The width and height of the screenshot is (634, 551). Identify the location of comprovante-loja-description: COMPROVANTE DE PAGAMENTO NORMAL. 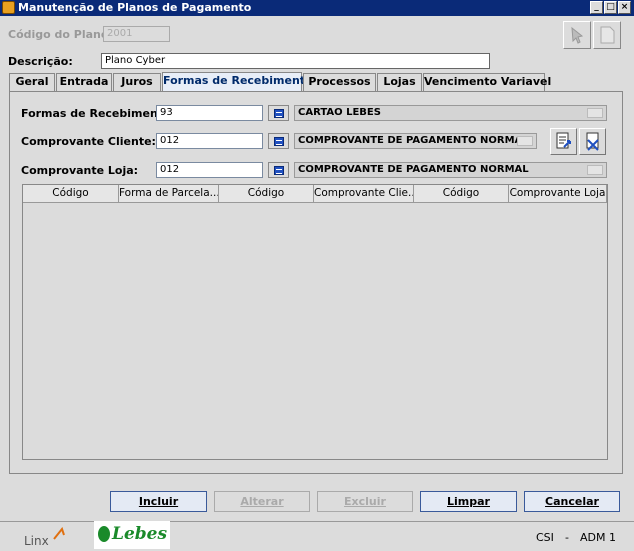
(450, 170).